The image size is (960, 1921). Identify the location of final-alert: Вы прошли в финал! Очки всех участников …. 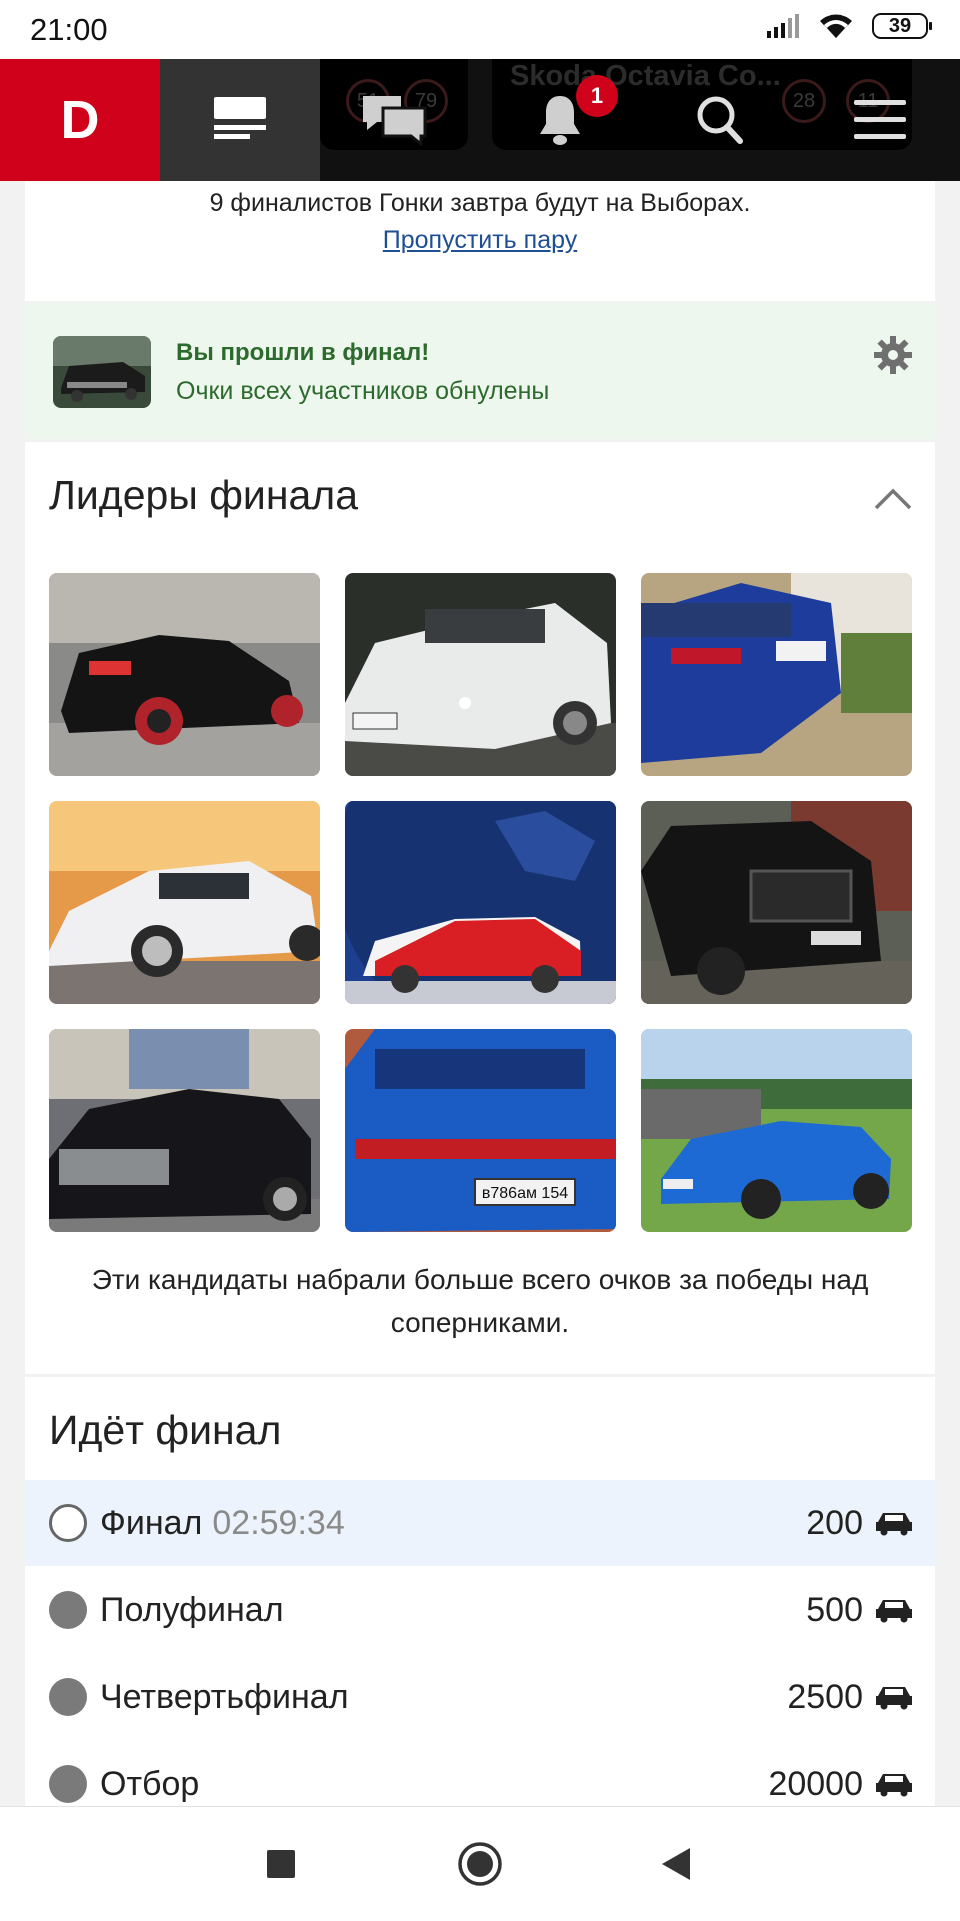
(480, 371).